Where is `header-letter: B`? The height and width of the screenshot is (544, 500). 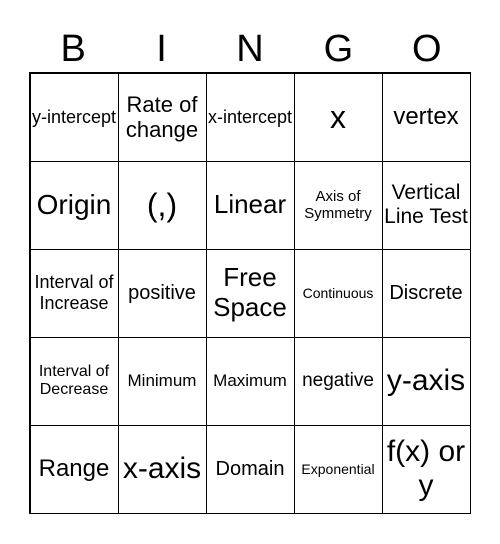
header-letter: B is located at coordinates (73, 49).